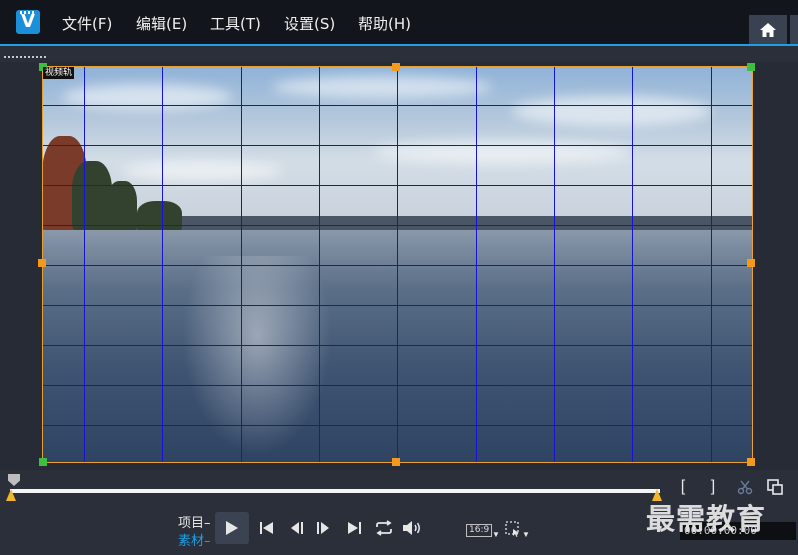  I want to click on speaker-icon, so click(411, 528).